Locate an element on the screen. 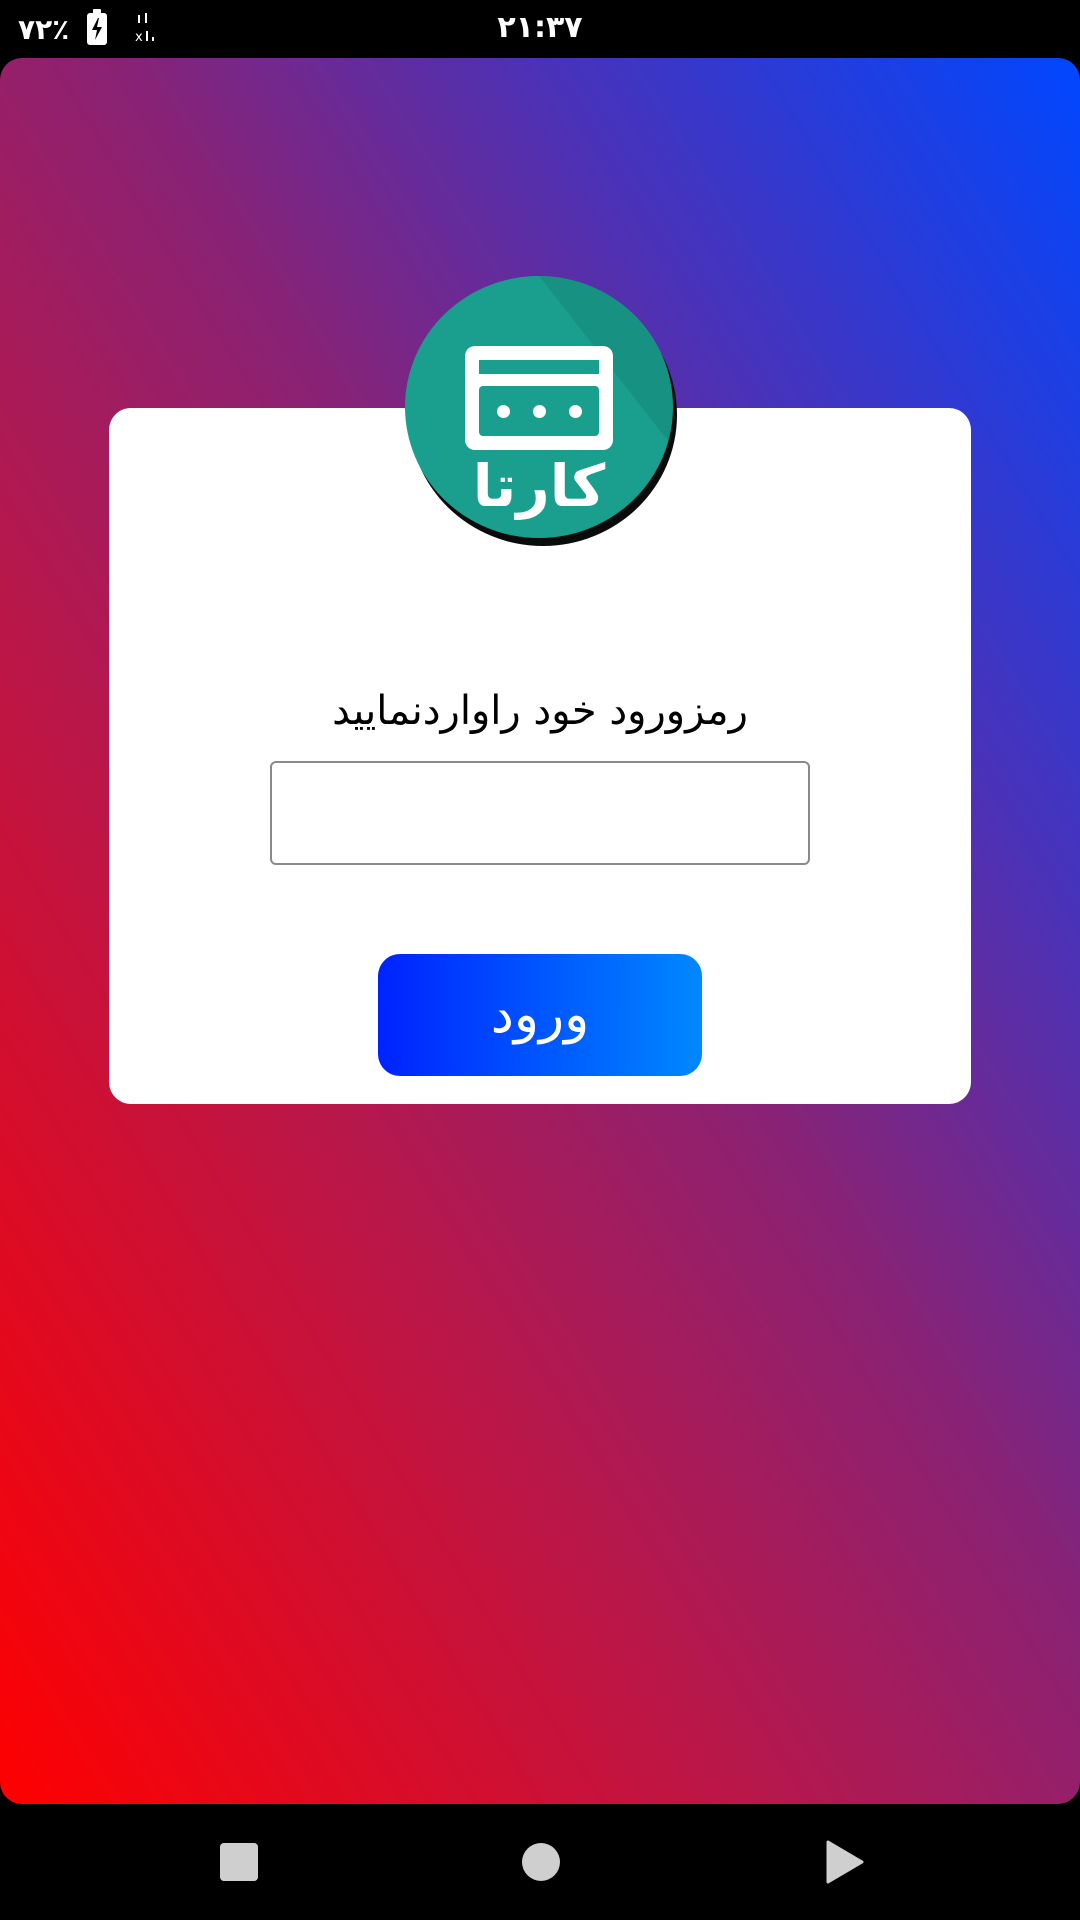 This screenshot has height=1920, width=1080. password-prompt-label: رمزورود خود راواردنمایید is located at coordinates (540, 711).